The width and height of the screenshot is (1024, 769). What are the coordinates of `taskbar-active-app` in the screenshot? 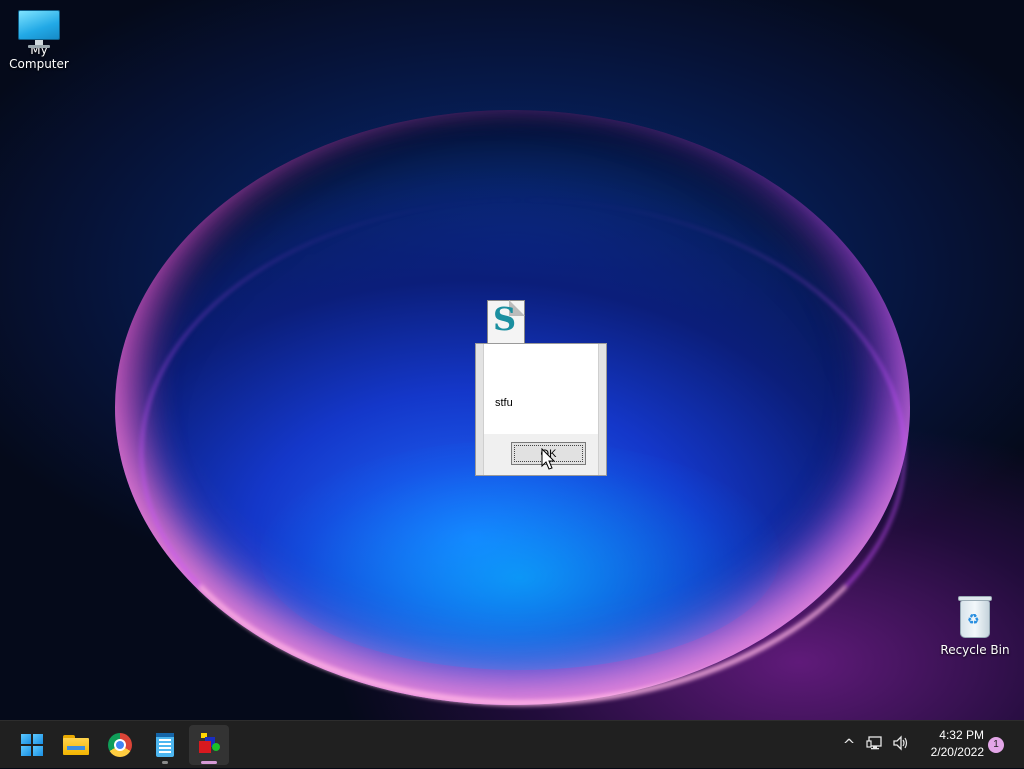 It's located at (209, 745).